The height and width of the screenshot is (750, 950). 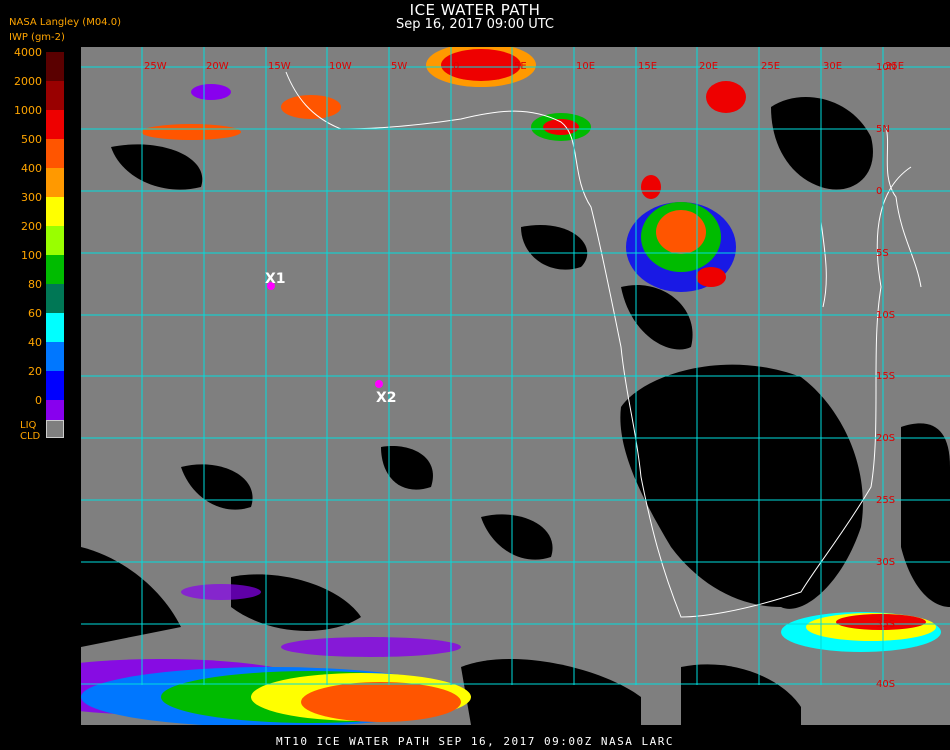 What do you see at coordinates (708, 66) in the screenshot?
I see `lon-label: 20E` at bounding box center [708, 66].